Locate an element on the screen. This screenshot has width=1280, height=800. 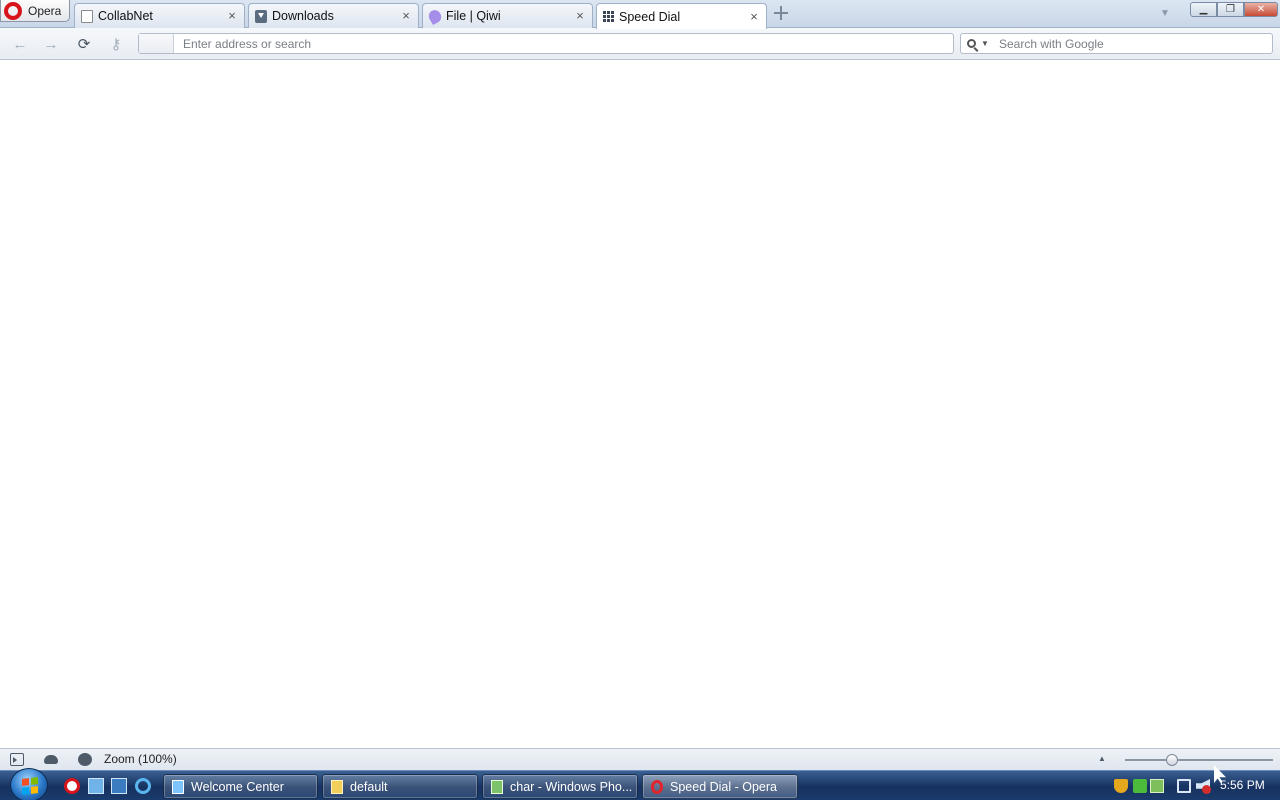
tab-downloads: Downloads × is located at coordinates (333, 15).